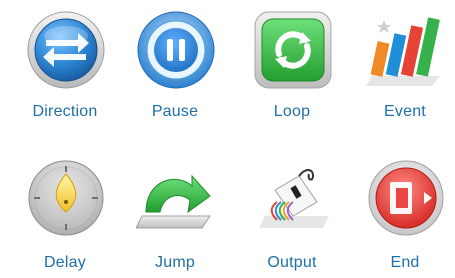 This screenshot has height=278, width=455. I want to click on tile-label: Loop, so click(292, 111).